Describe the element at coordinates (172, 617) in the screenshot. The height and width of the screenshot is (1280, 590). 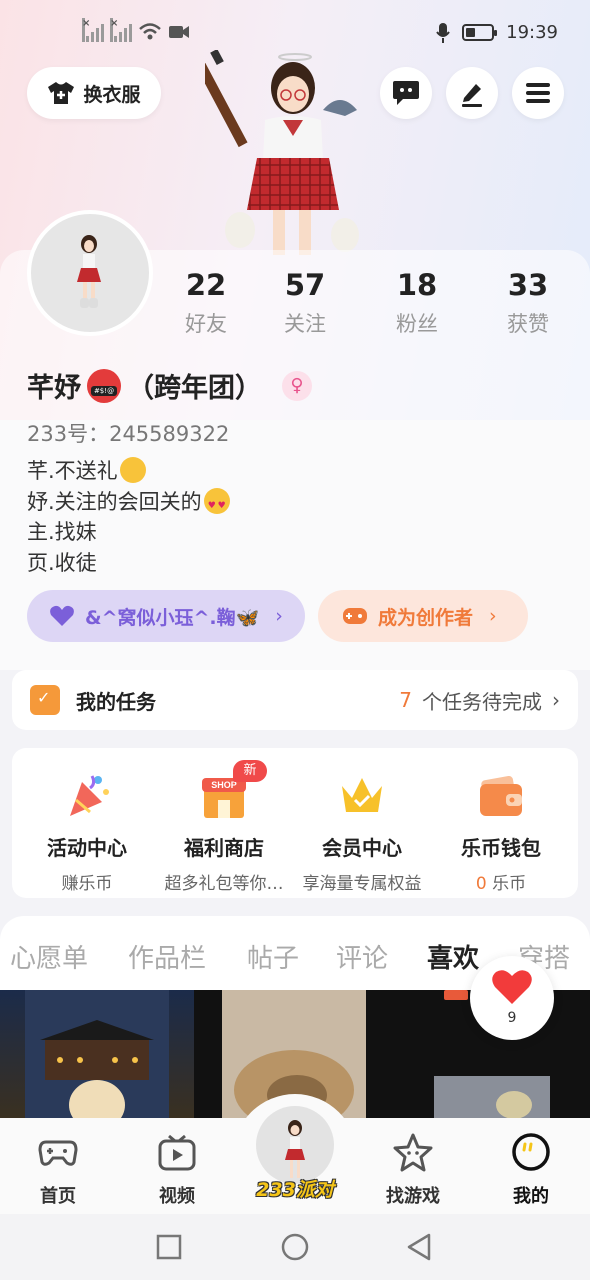
I see `group-pill-label: &^窝似小珏^.鞠🦋` at that location.